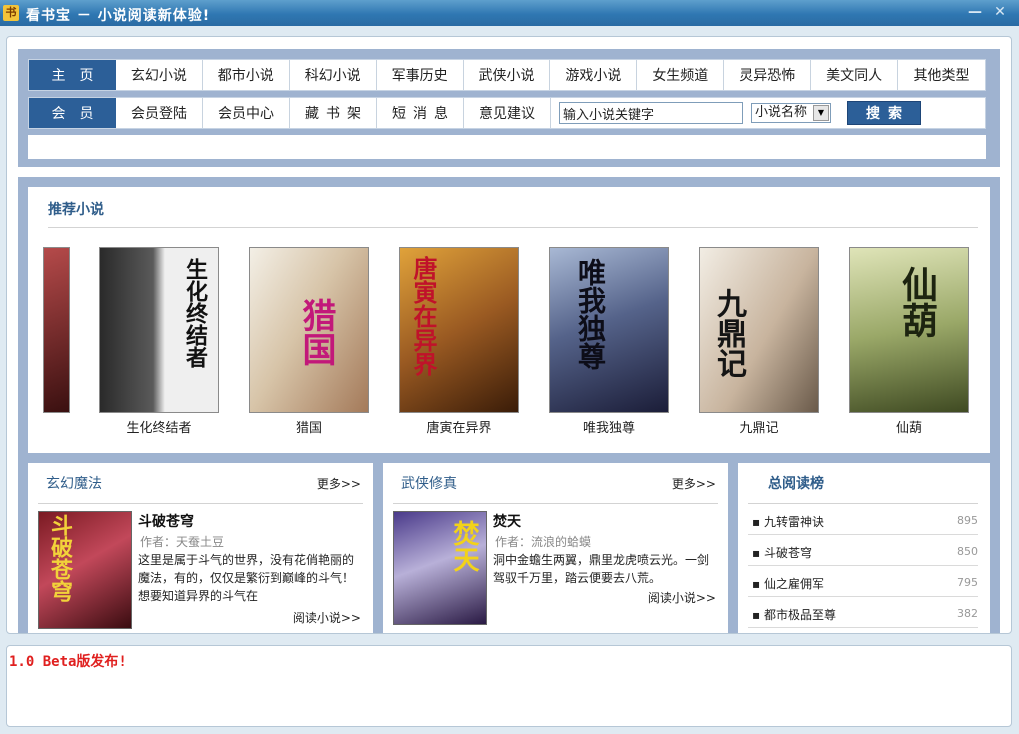 This screenshot has height=734, width=1019. Describe the element at coordinates (601, 569) in the screenshot. I see `wuxia-book-description: 洞中金蟾生两翼，鼎里龙虎喷云光。一剑驾驭千万里，踏云便要去八荒。` at that location.